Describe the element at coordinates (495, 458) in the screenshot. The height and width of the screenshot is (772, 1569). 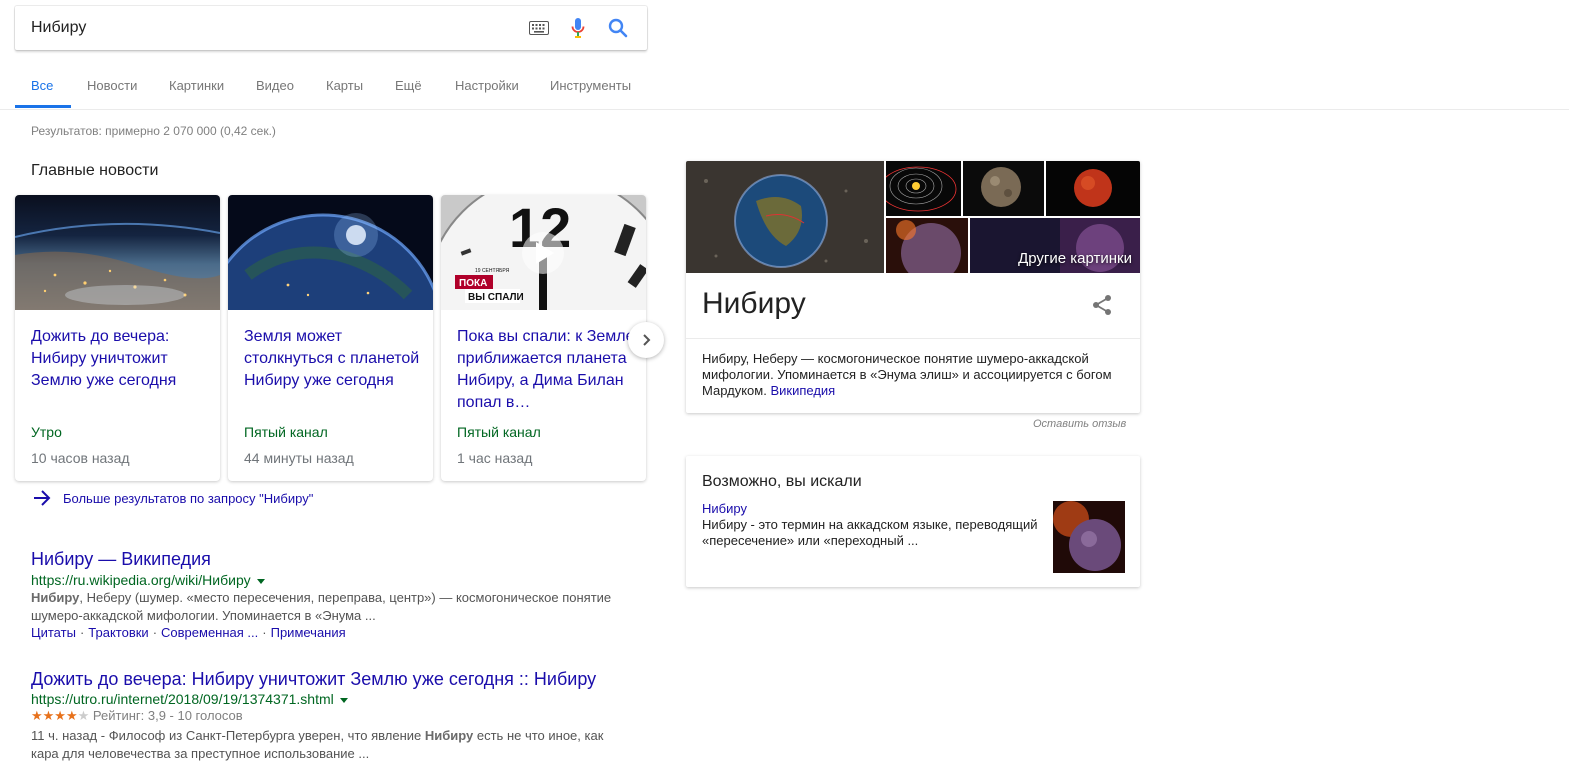
I see `news-time: 1 час назад` at that location.